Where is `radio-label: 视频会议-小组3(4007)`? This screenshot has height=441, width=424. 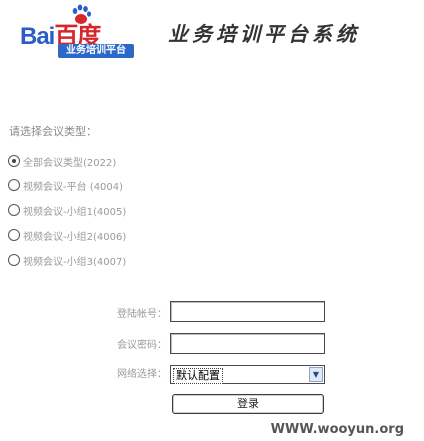
radio-label: 视频会议-小组3(4007) is located at coordinates (75, 262).